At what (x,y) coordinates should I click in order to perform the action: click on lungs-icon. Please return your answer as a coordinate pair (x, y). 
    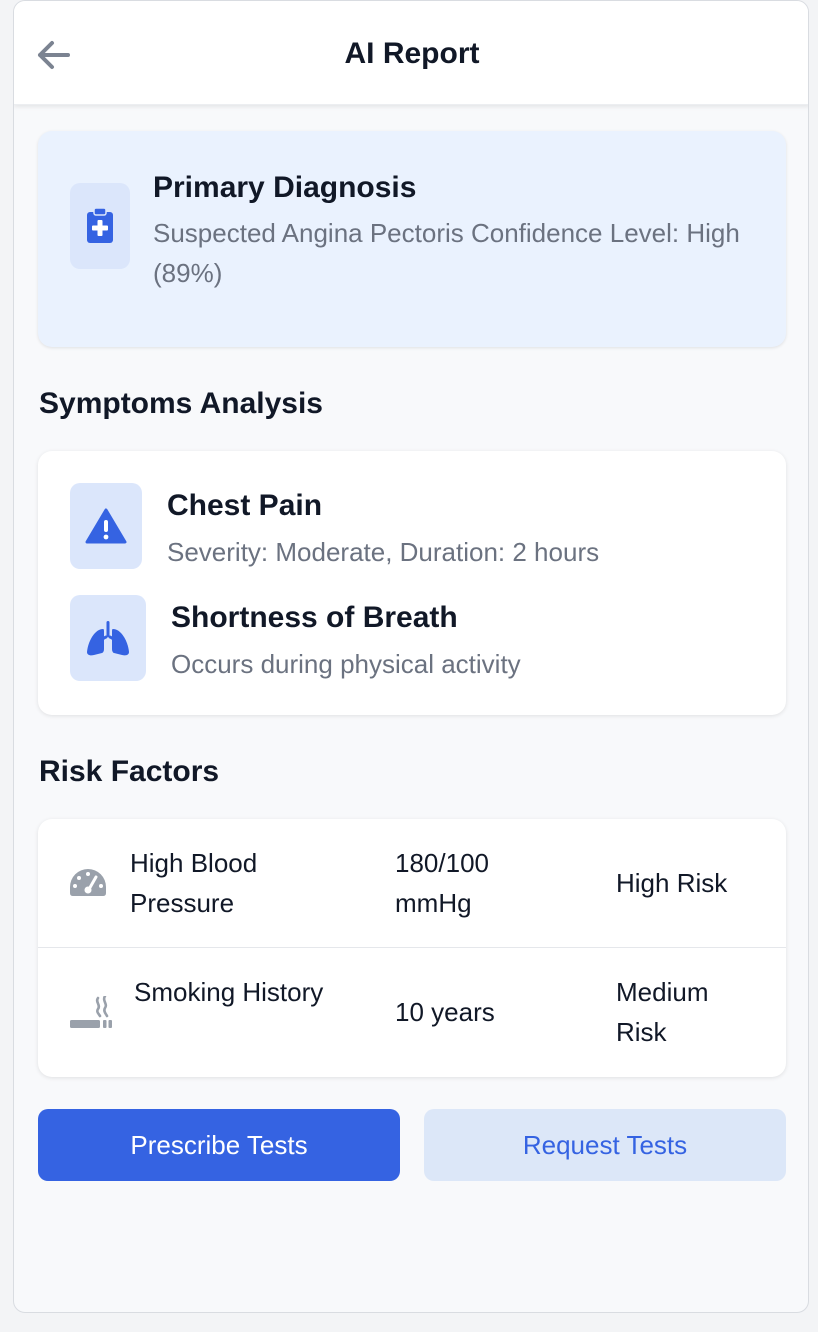
    Looking at the image, I should click on (108, 638).